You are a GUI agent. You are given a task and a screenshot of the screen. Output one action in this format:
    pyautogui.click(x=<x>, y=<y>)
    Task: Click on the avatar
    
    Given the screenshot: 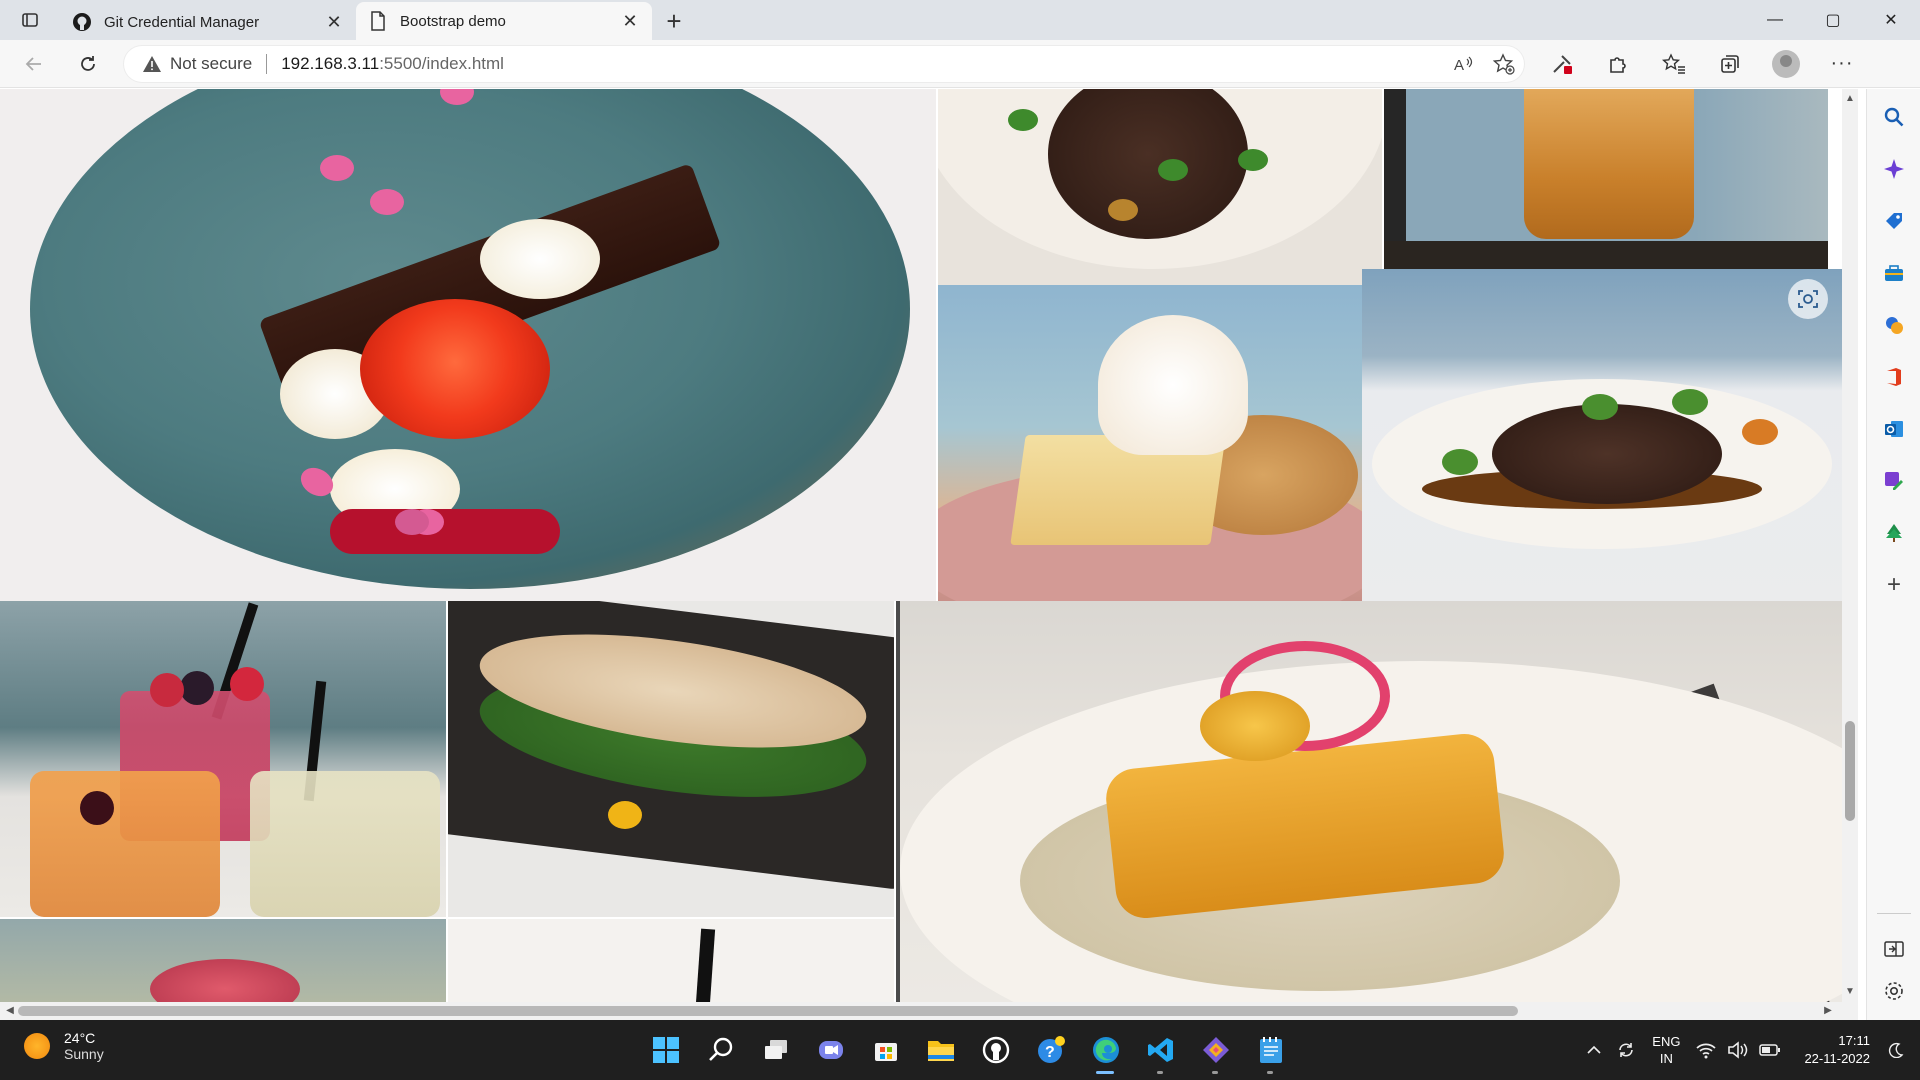 What is the action you would take?
    pyautogui.click(x=1786, y=63)
    